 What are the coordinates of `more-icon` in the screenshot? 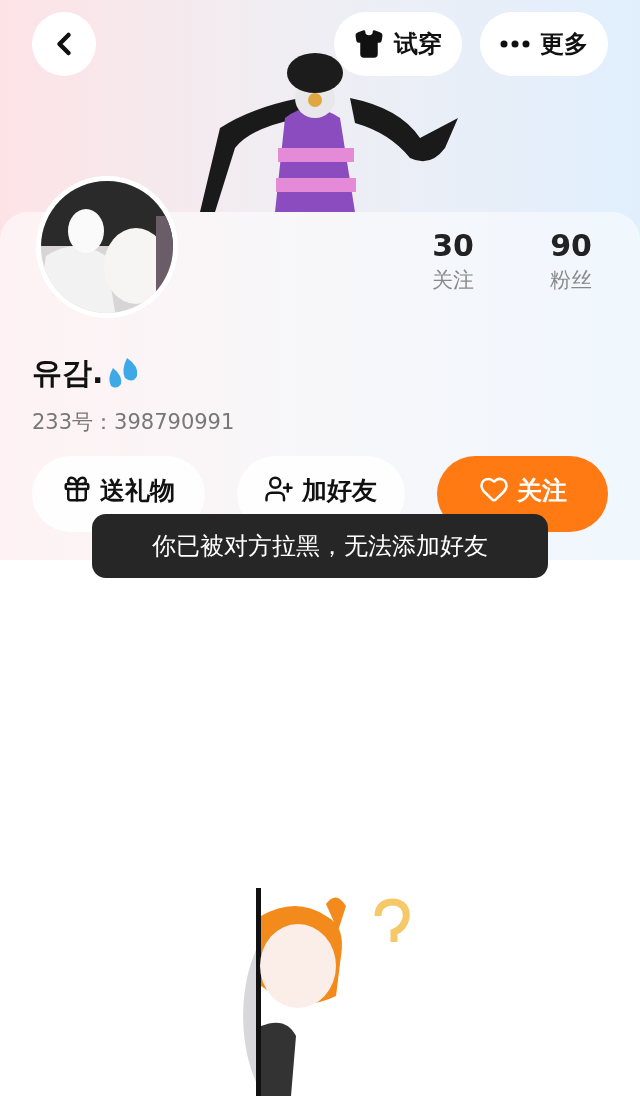 It's located at (515, 44).